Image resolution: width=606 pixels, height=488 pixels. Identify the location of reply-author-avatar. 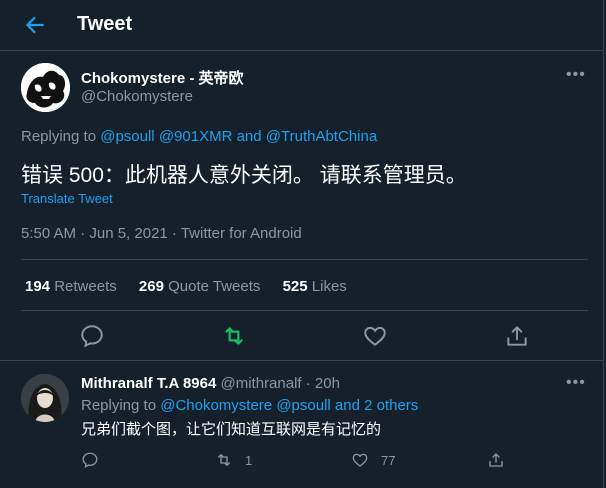
(45, 398).